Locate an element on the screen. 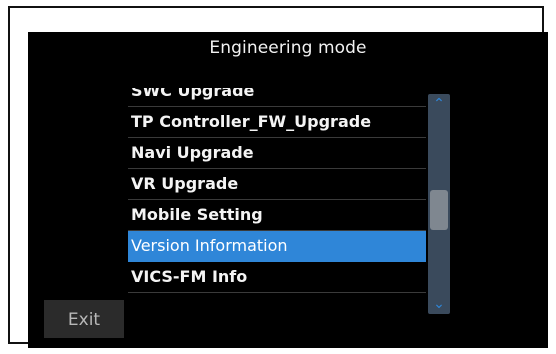 Image resolution: width=556 pixels, height=354 pixels. scroll-thumb is located at coordinates (439, 210).